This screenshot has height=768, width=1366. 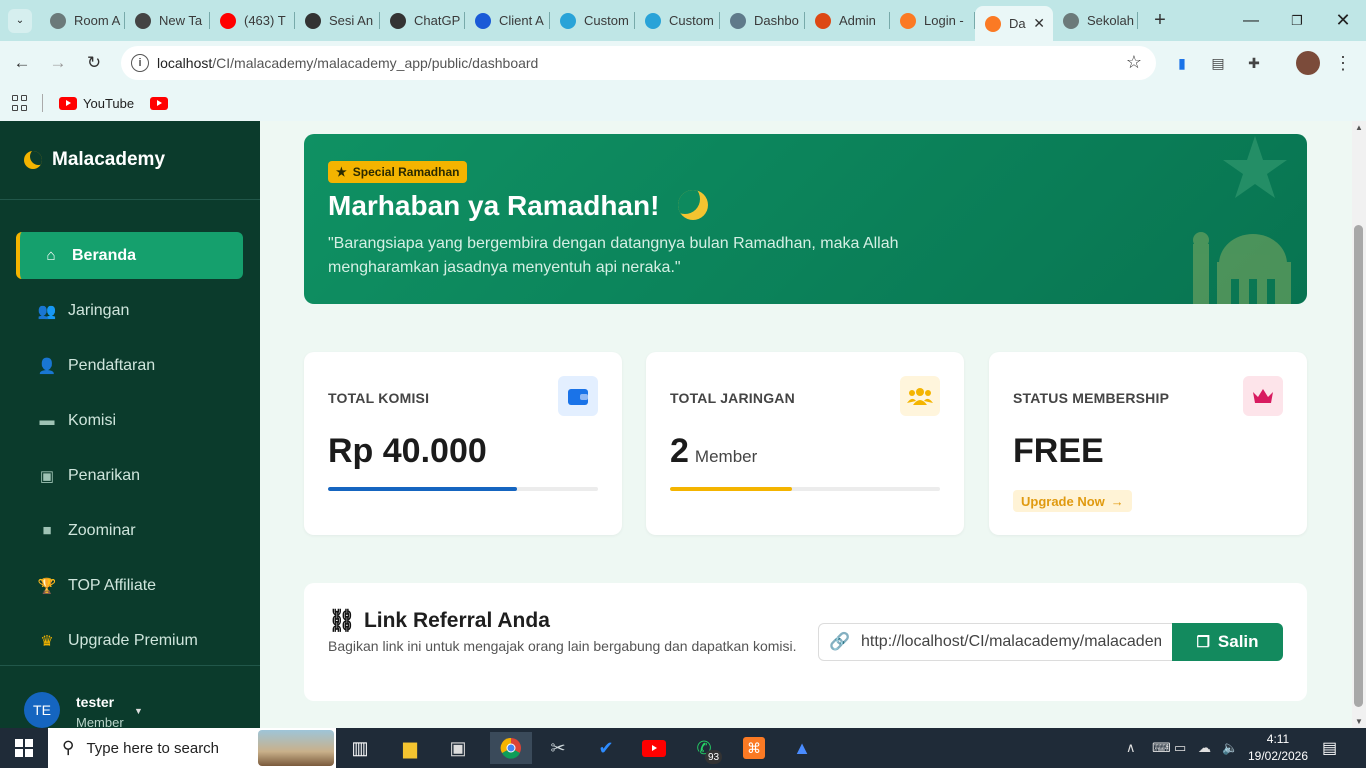 What do you see at coordinates (104, 103) in the screenshot?
I see `bookmark-youtube: YouTube` at bounding box center [104, 103].